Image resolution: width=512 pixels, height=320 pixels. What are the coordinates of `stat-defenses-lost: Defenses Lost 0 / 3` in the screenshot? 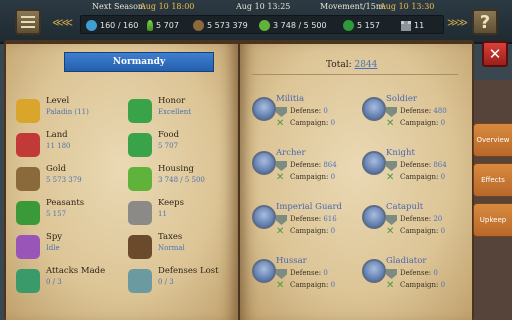 It's located at (179, 283).